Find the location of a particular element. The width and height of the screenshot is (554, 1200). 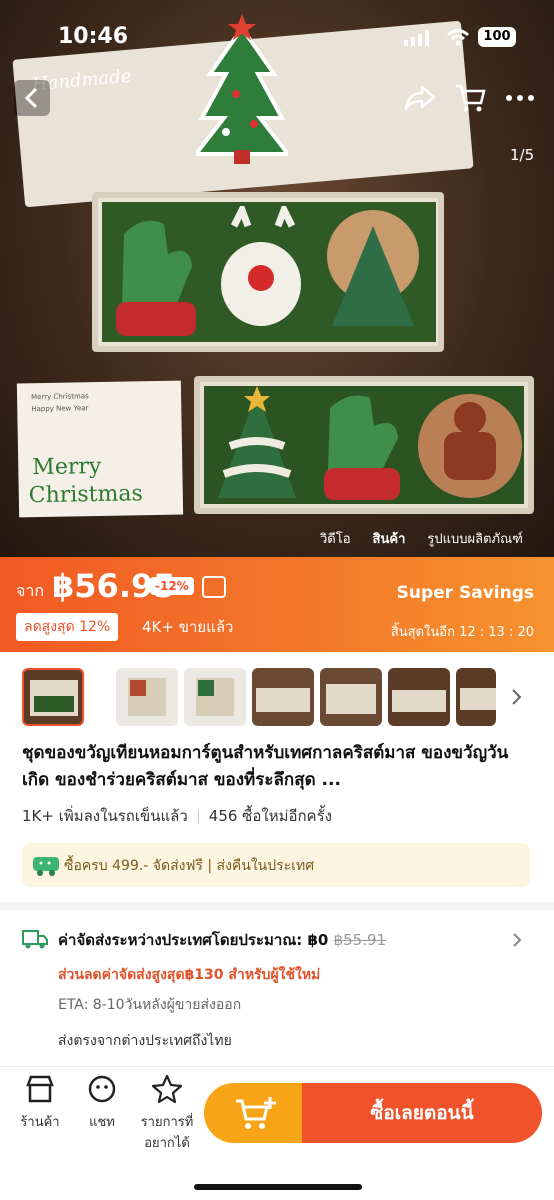

shop-button: ร้านค้า is located at coordinates (40, 1102).